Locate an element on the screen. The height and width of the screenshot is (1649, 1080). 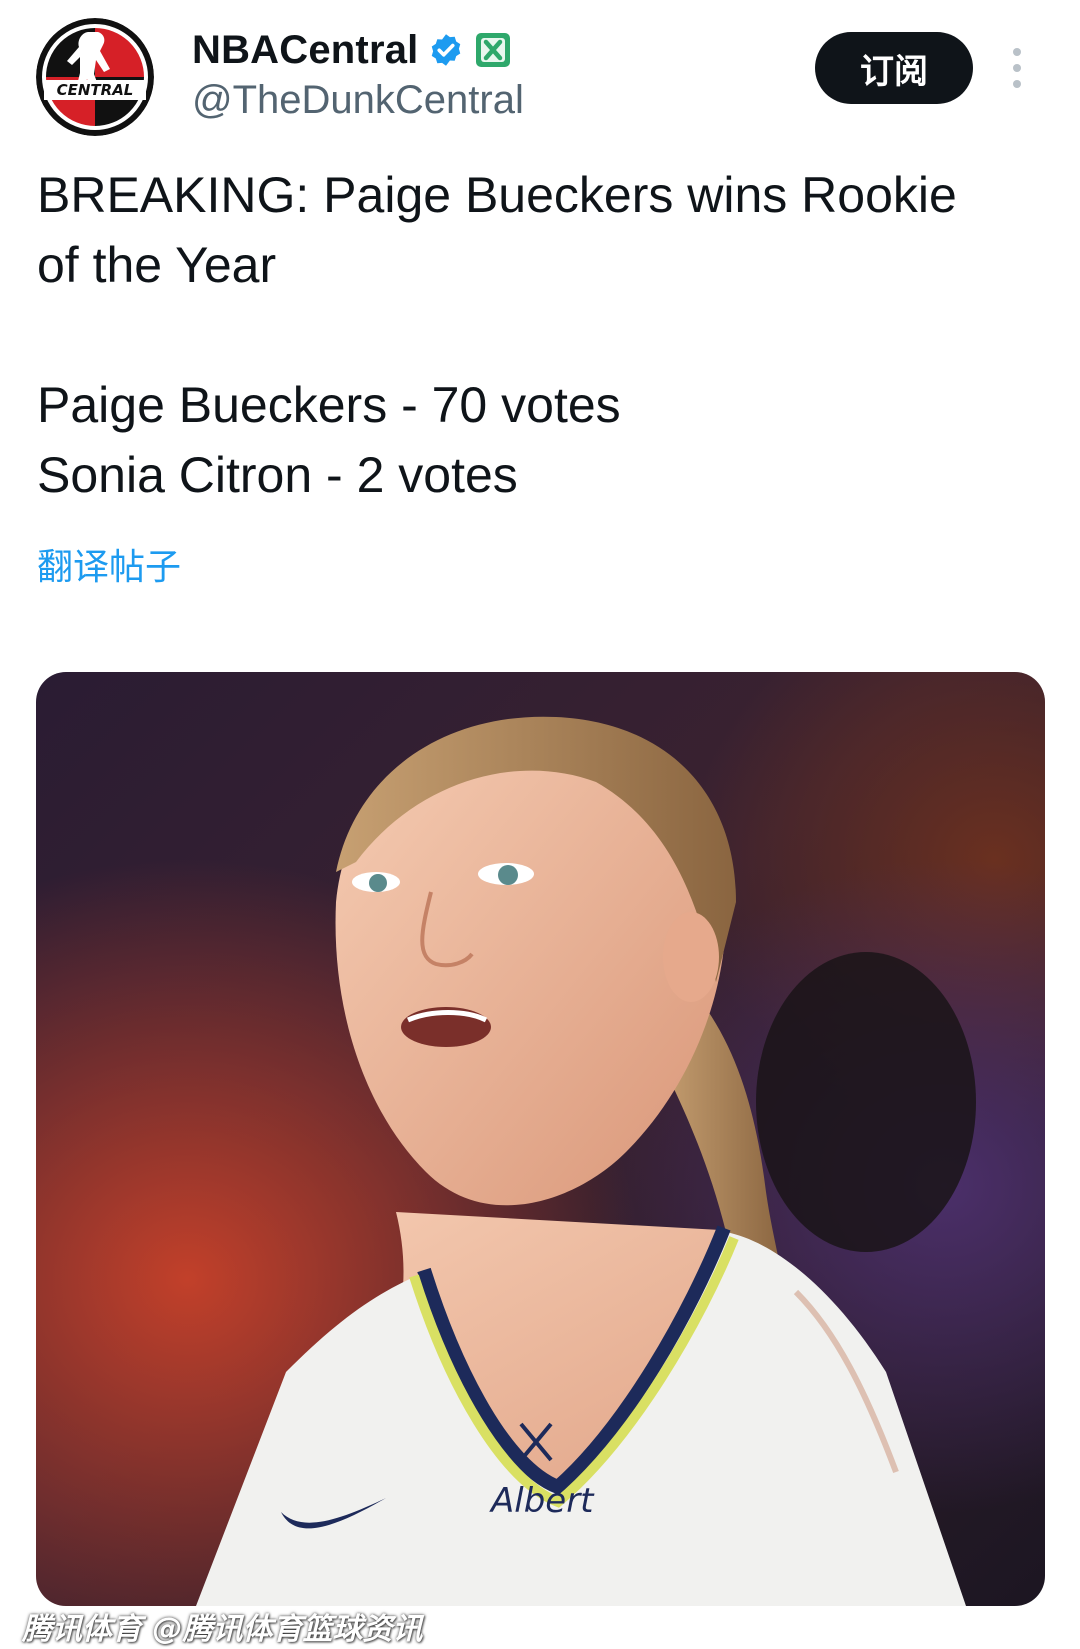
tweet-spacer is located at coordinates (542, 335).